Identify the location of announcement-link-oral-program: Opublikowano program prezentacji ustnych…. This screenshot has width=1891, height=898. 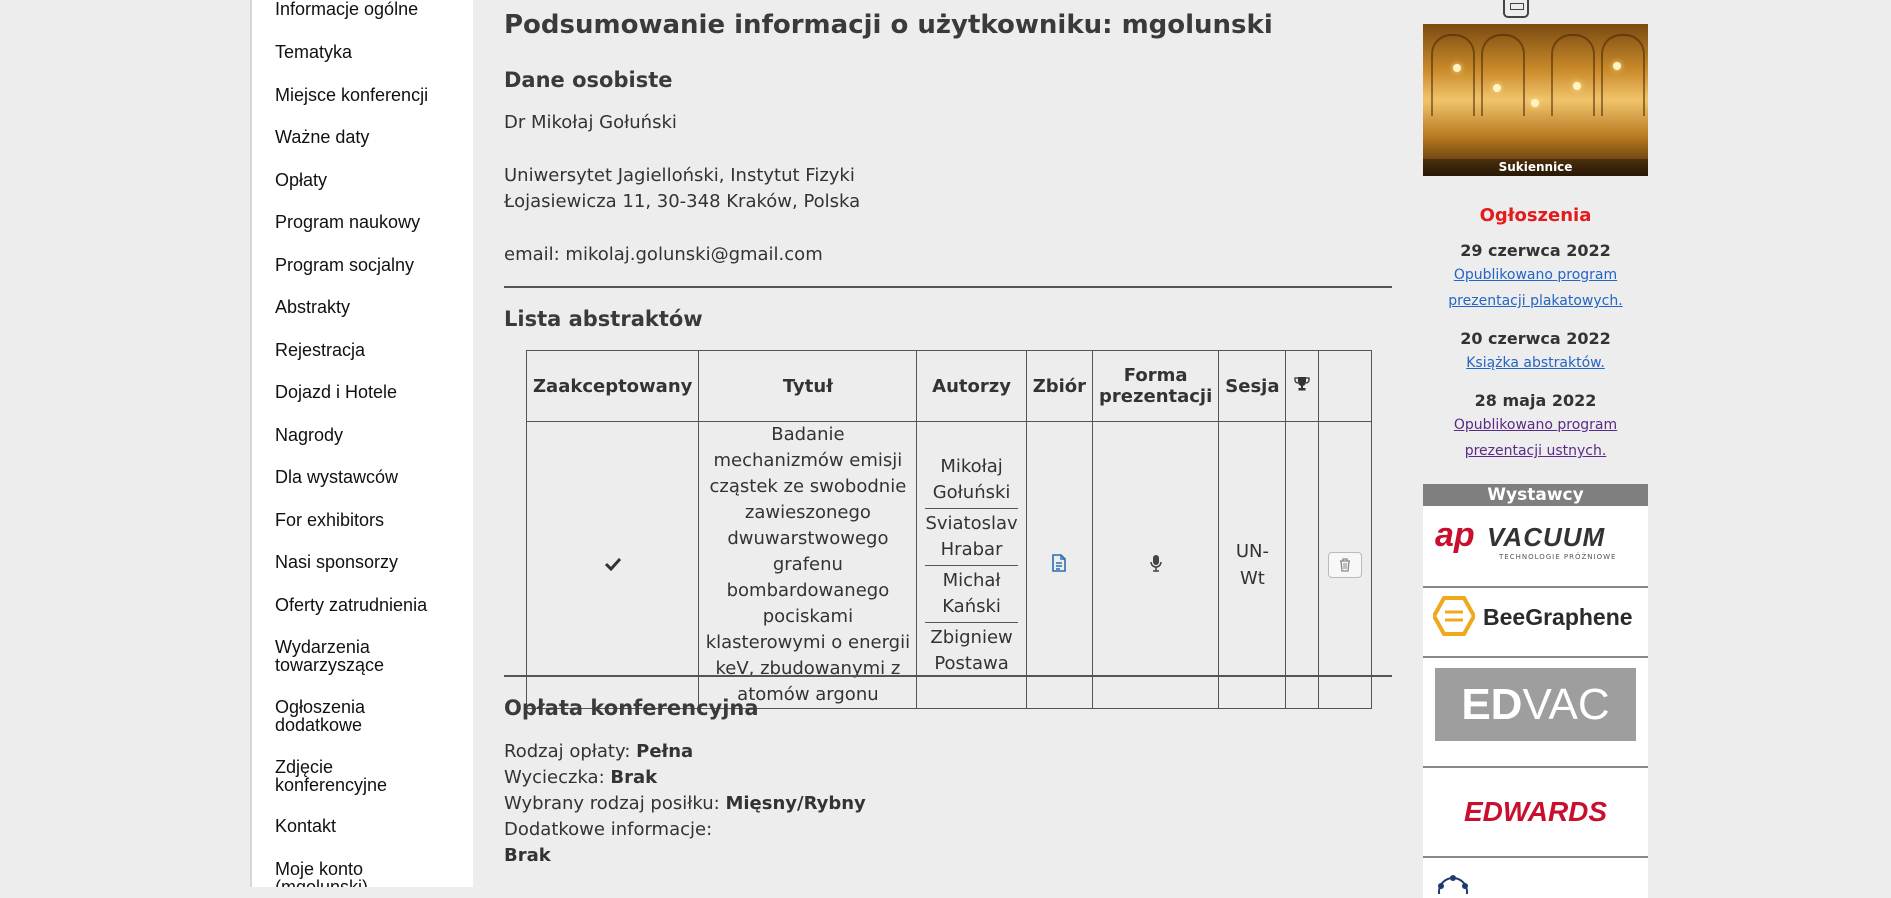
(1535, 438).